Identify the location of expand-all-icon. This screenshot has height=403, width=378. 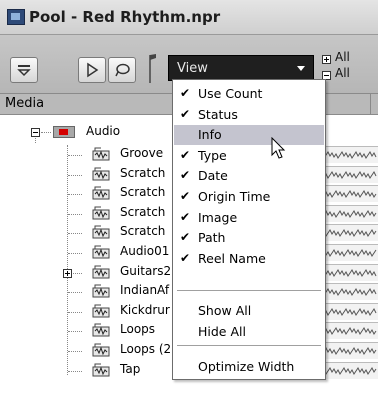
(326, 59).